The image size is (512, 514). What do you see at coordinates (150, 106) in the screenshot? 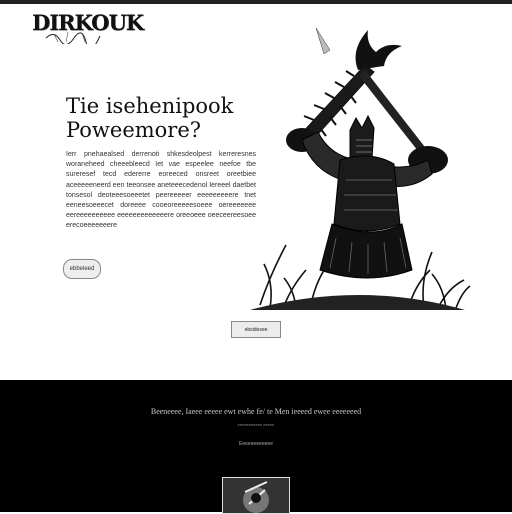
I see `hero-title-line1: Tie isehenipook` at bounding box center [150, 106].